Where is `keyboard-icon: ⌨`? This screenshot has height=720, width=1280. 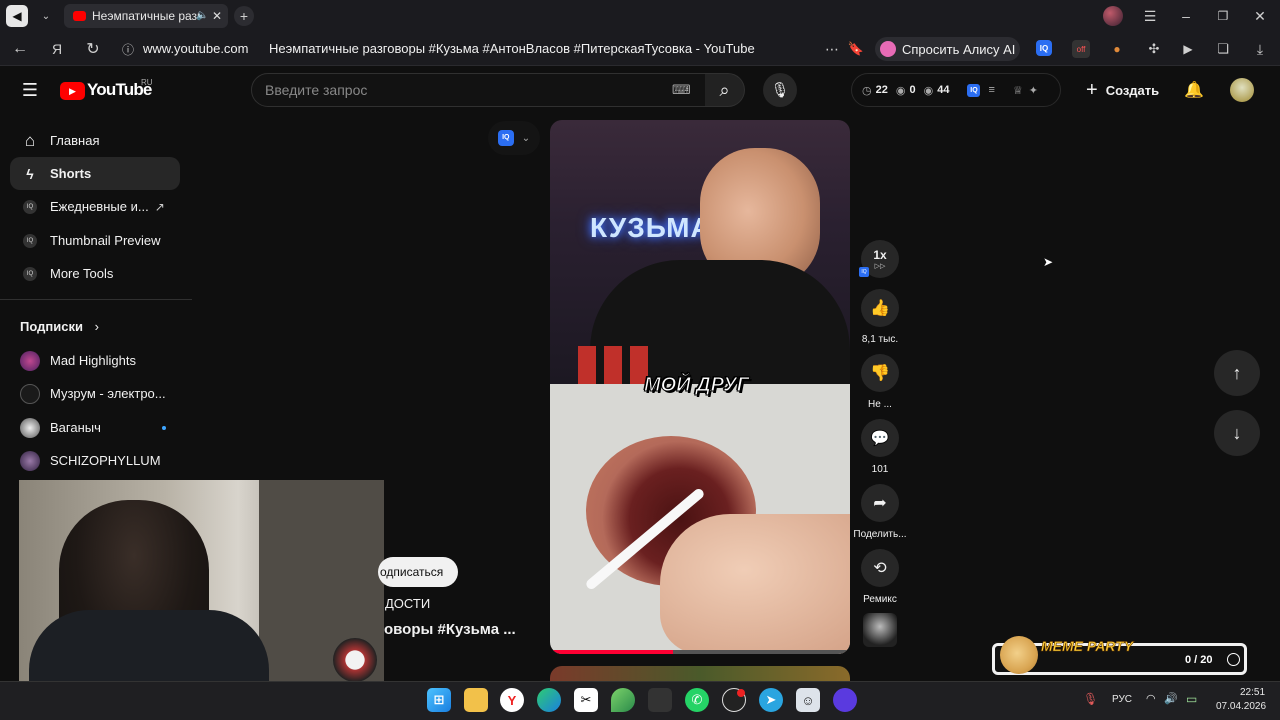
keyboard-icon: ⌨ is located at coordinates (681, 90).